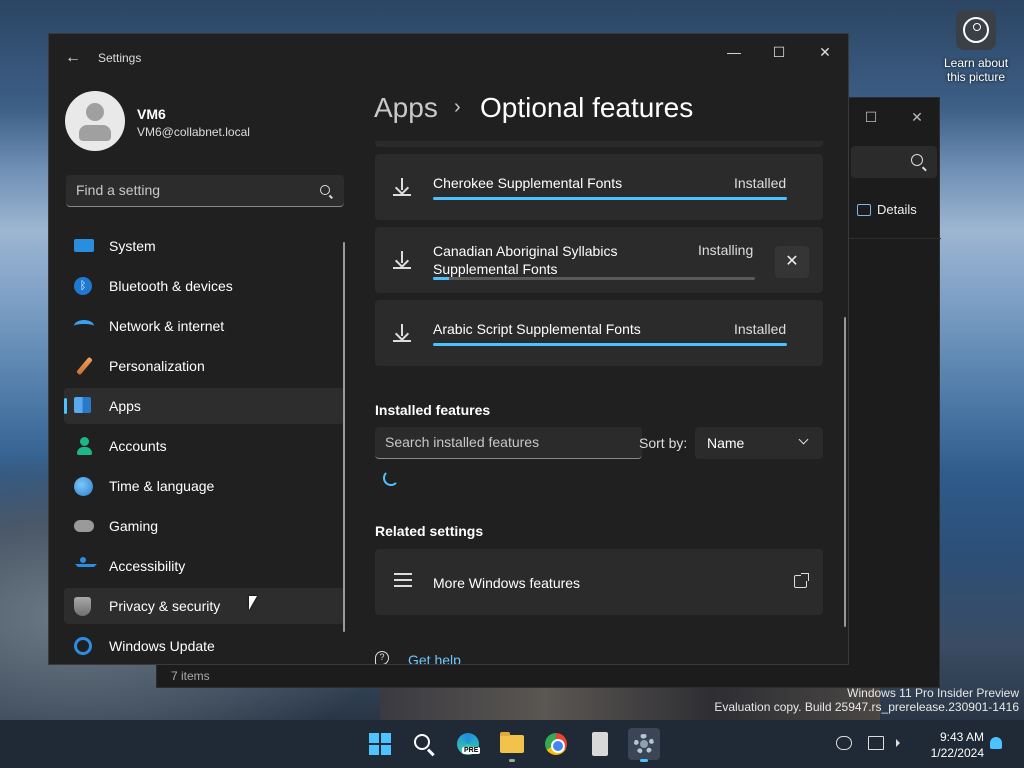 The image size is (1024, 768). Describe the element at coordinates (204, 446) in the screenshot. I see `sidebar-item-accounts: Accounts` at that location.